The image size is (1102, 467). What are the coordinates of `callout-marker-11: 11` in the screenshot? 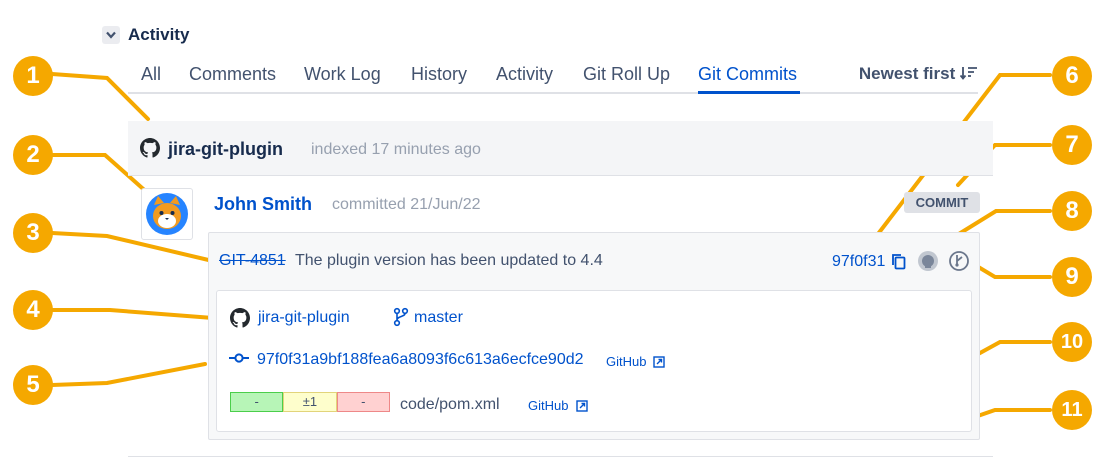 It's located at (1072, 410).